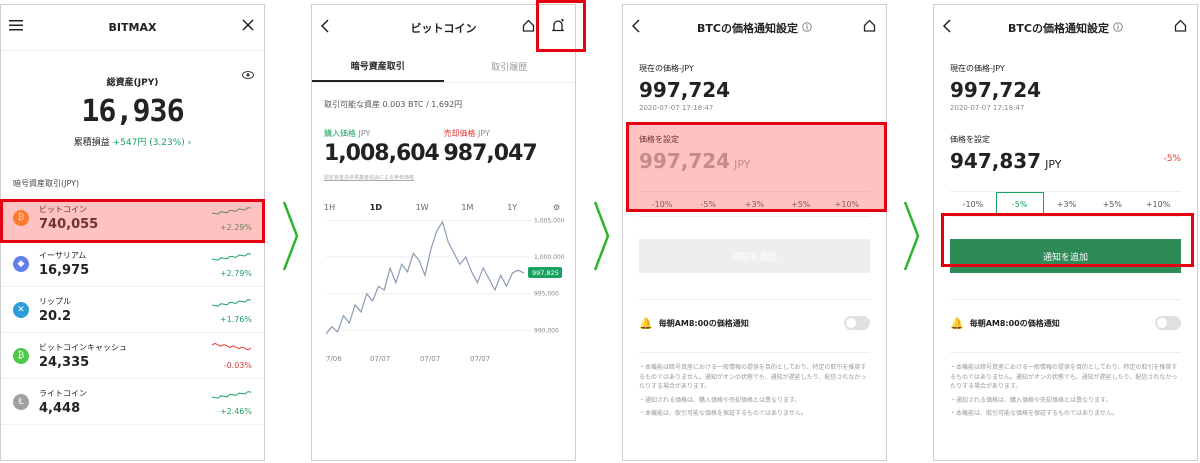 This screenshot has width=1200, height=463. What do you see at coordinates (16, 26) in the screenshot?
I see `hamburger-icon` at bounding box center [16, 26].